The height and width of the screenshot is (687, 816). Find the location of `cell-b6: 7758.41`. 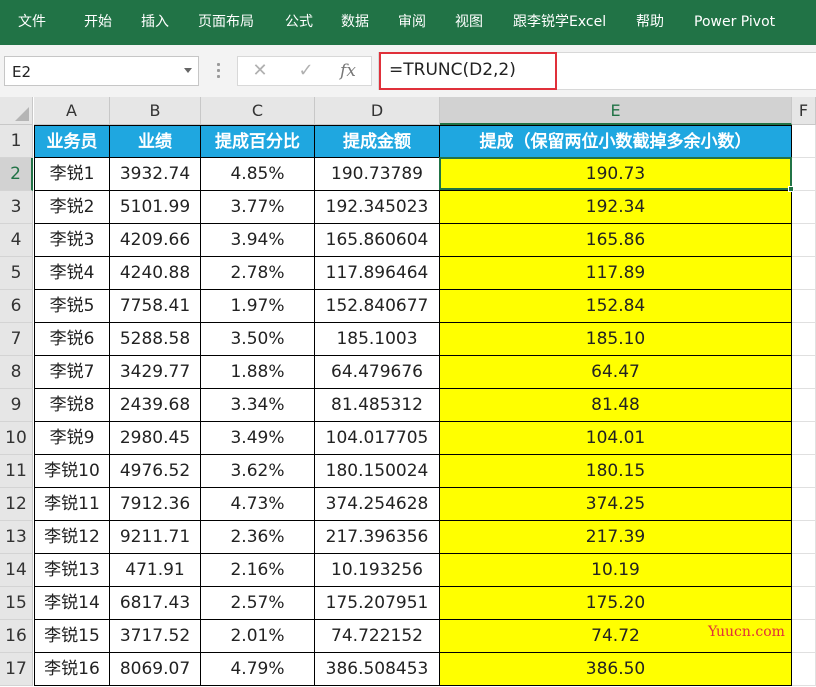

cell-b6: 7758.41 is located at coordinates (155, 306).